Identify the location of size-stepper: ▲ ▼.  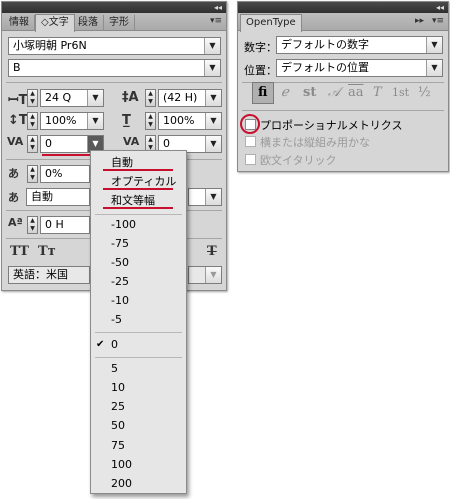
(32, 98).